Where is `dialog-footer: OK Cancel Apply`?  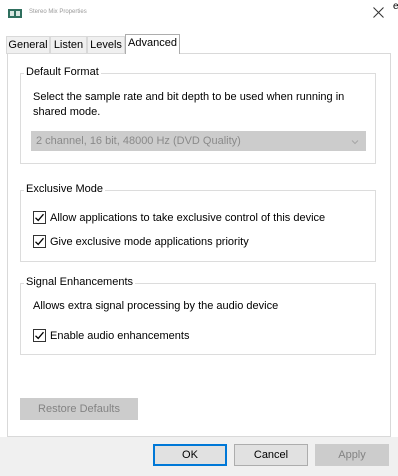
dialog-footer: OK Cancel Apply is located at coordinates (199, 456).